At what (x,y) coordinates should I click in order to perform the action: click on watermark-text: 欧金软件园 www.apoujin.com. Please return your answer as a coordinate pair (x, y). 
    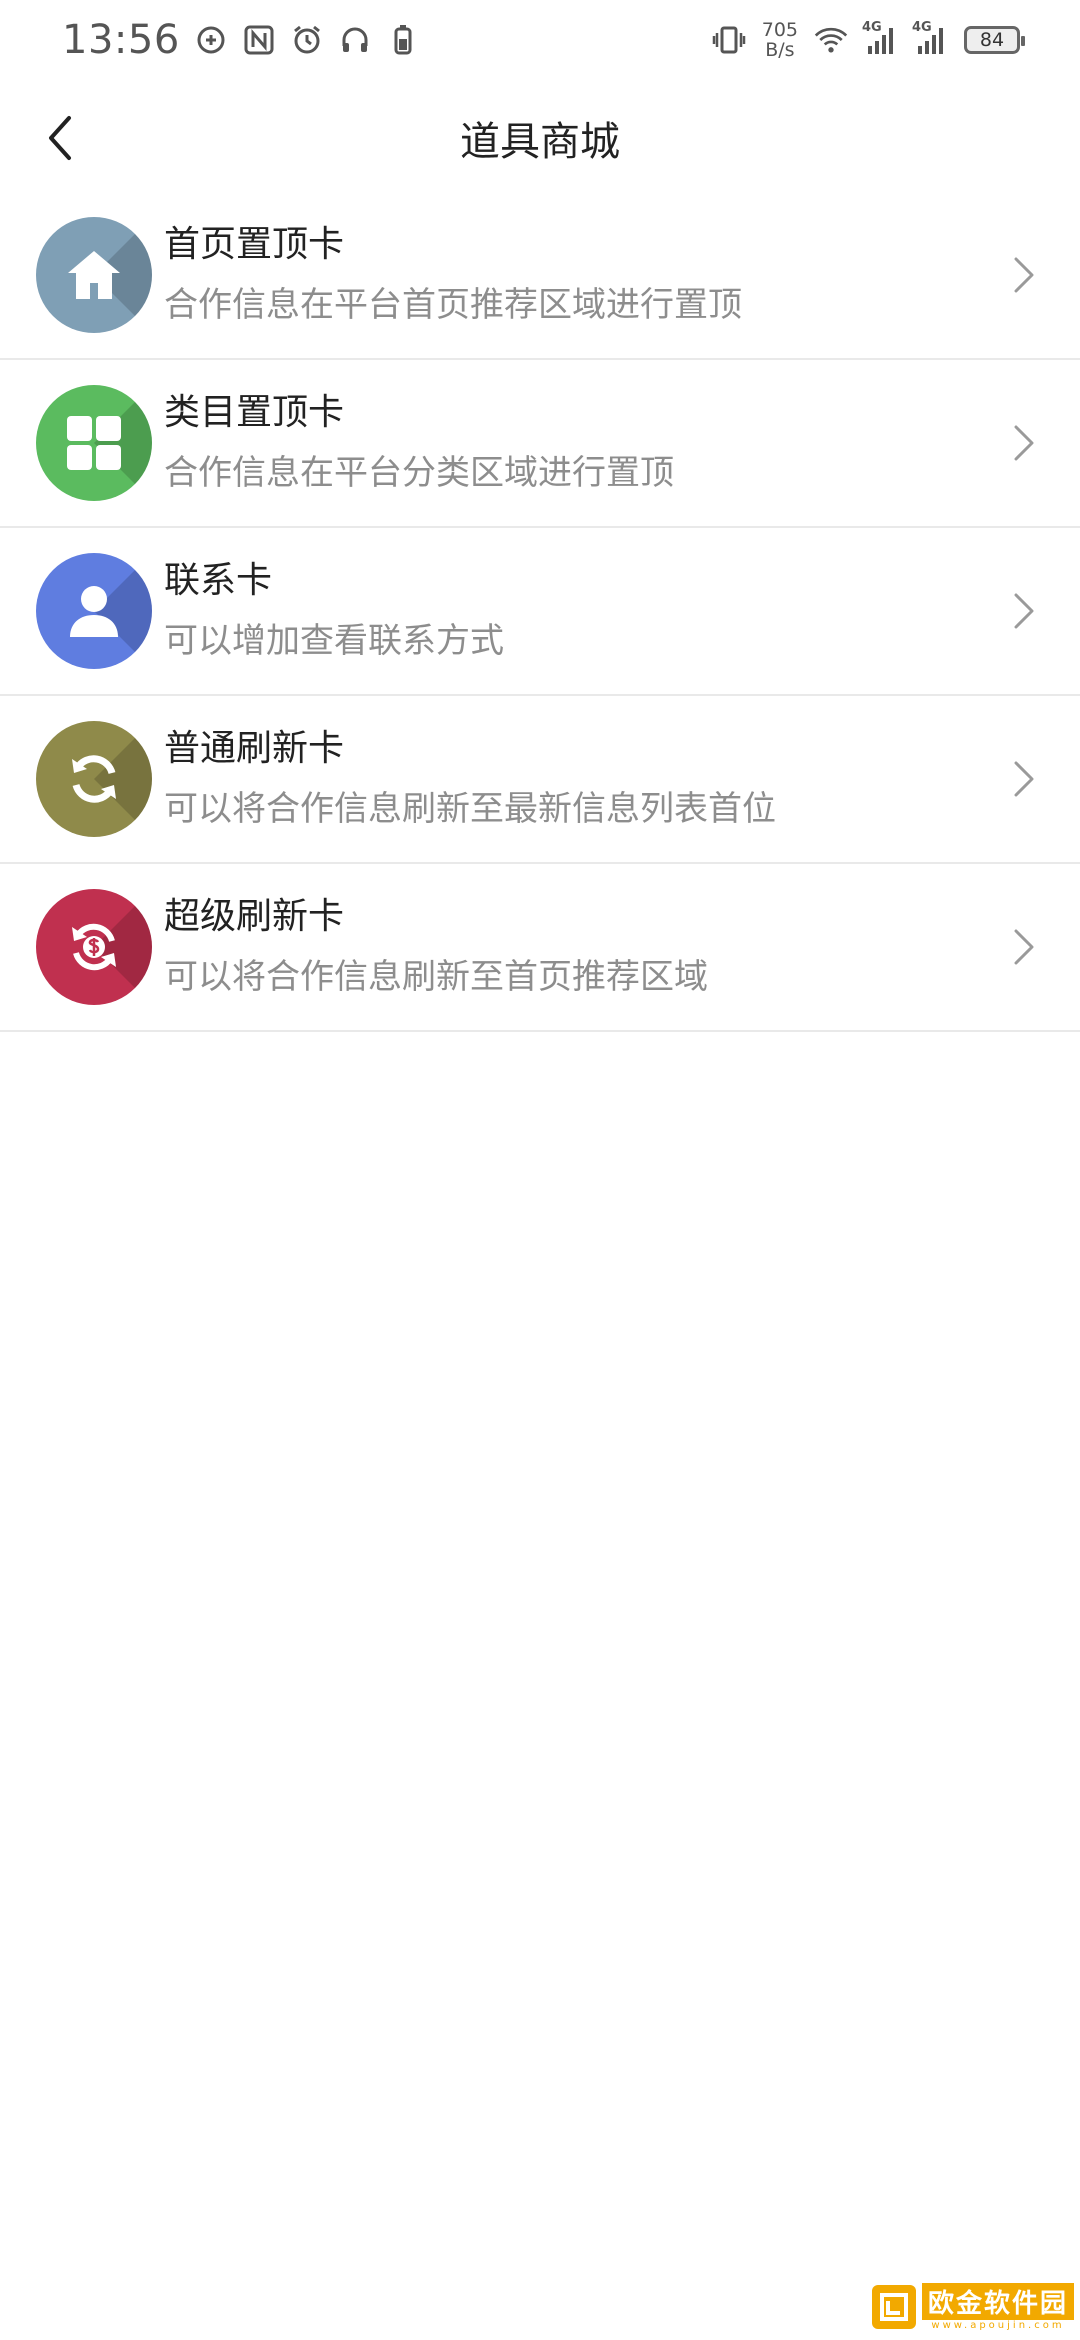
    Looking at the image, I should click on (997, 2307).